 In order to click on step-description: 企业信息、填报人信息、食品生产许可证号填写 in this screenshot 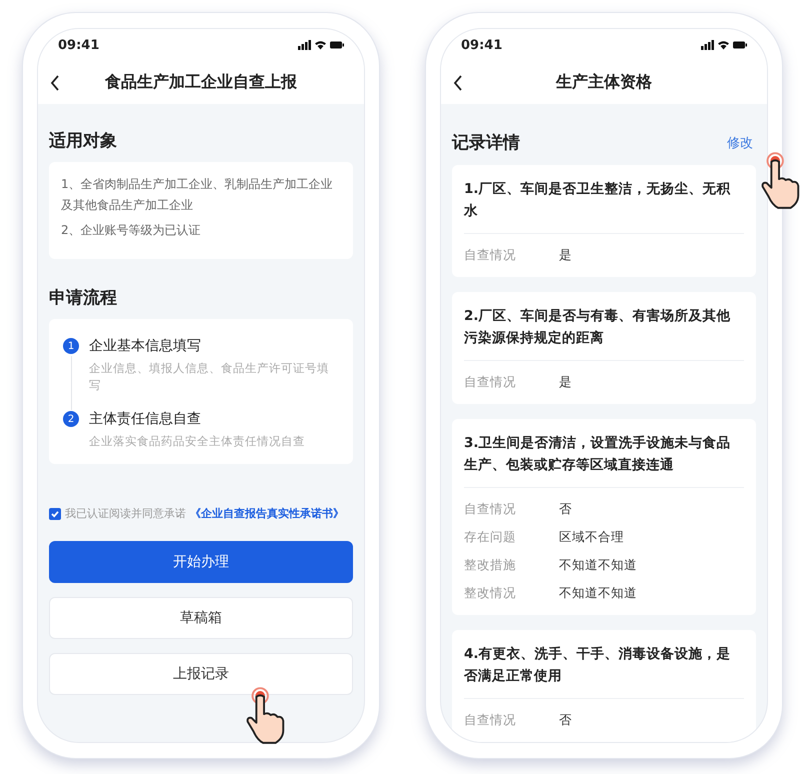, I will do `click(209, 377)`.